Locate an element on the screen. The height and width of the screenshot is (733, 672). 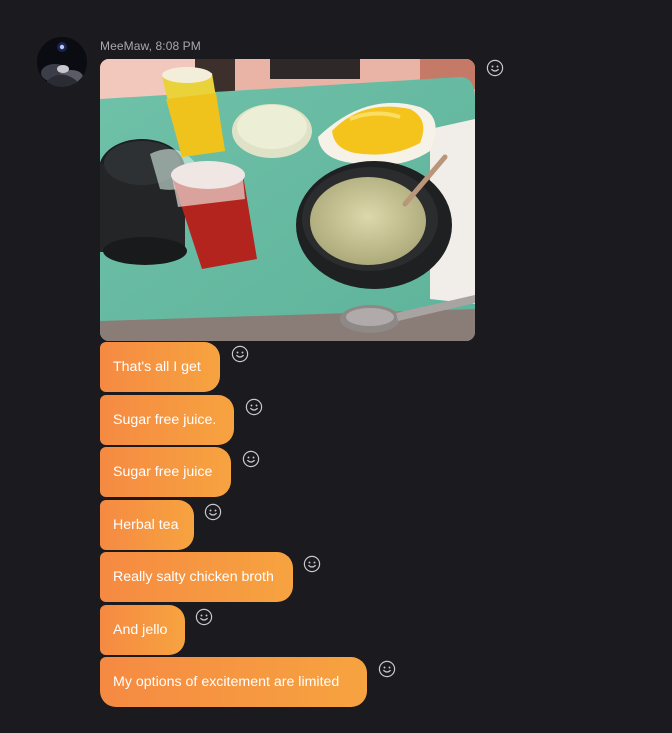
message-text: Herbal tea is located at coordinates (146, 525).